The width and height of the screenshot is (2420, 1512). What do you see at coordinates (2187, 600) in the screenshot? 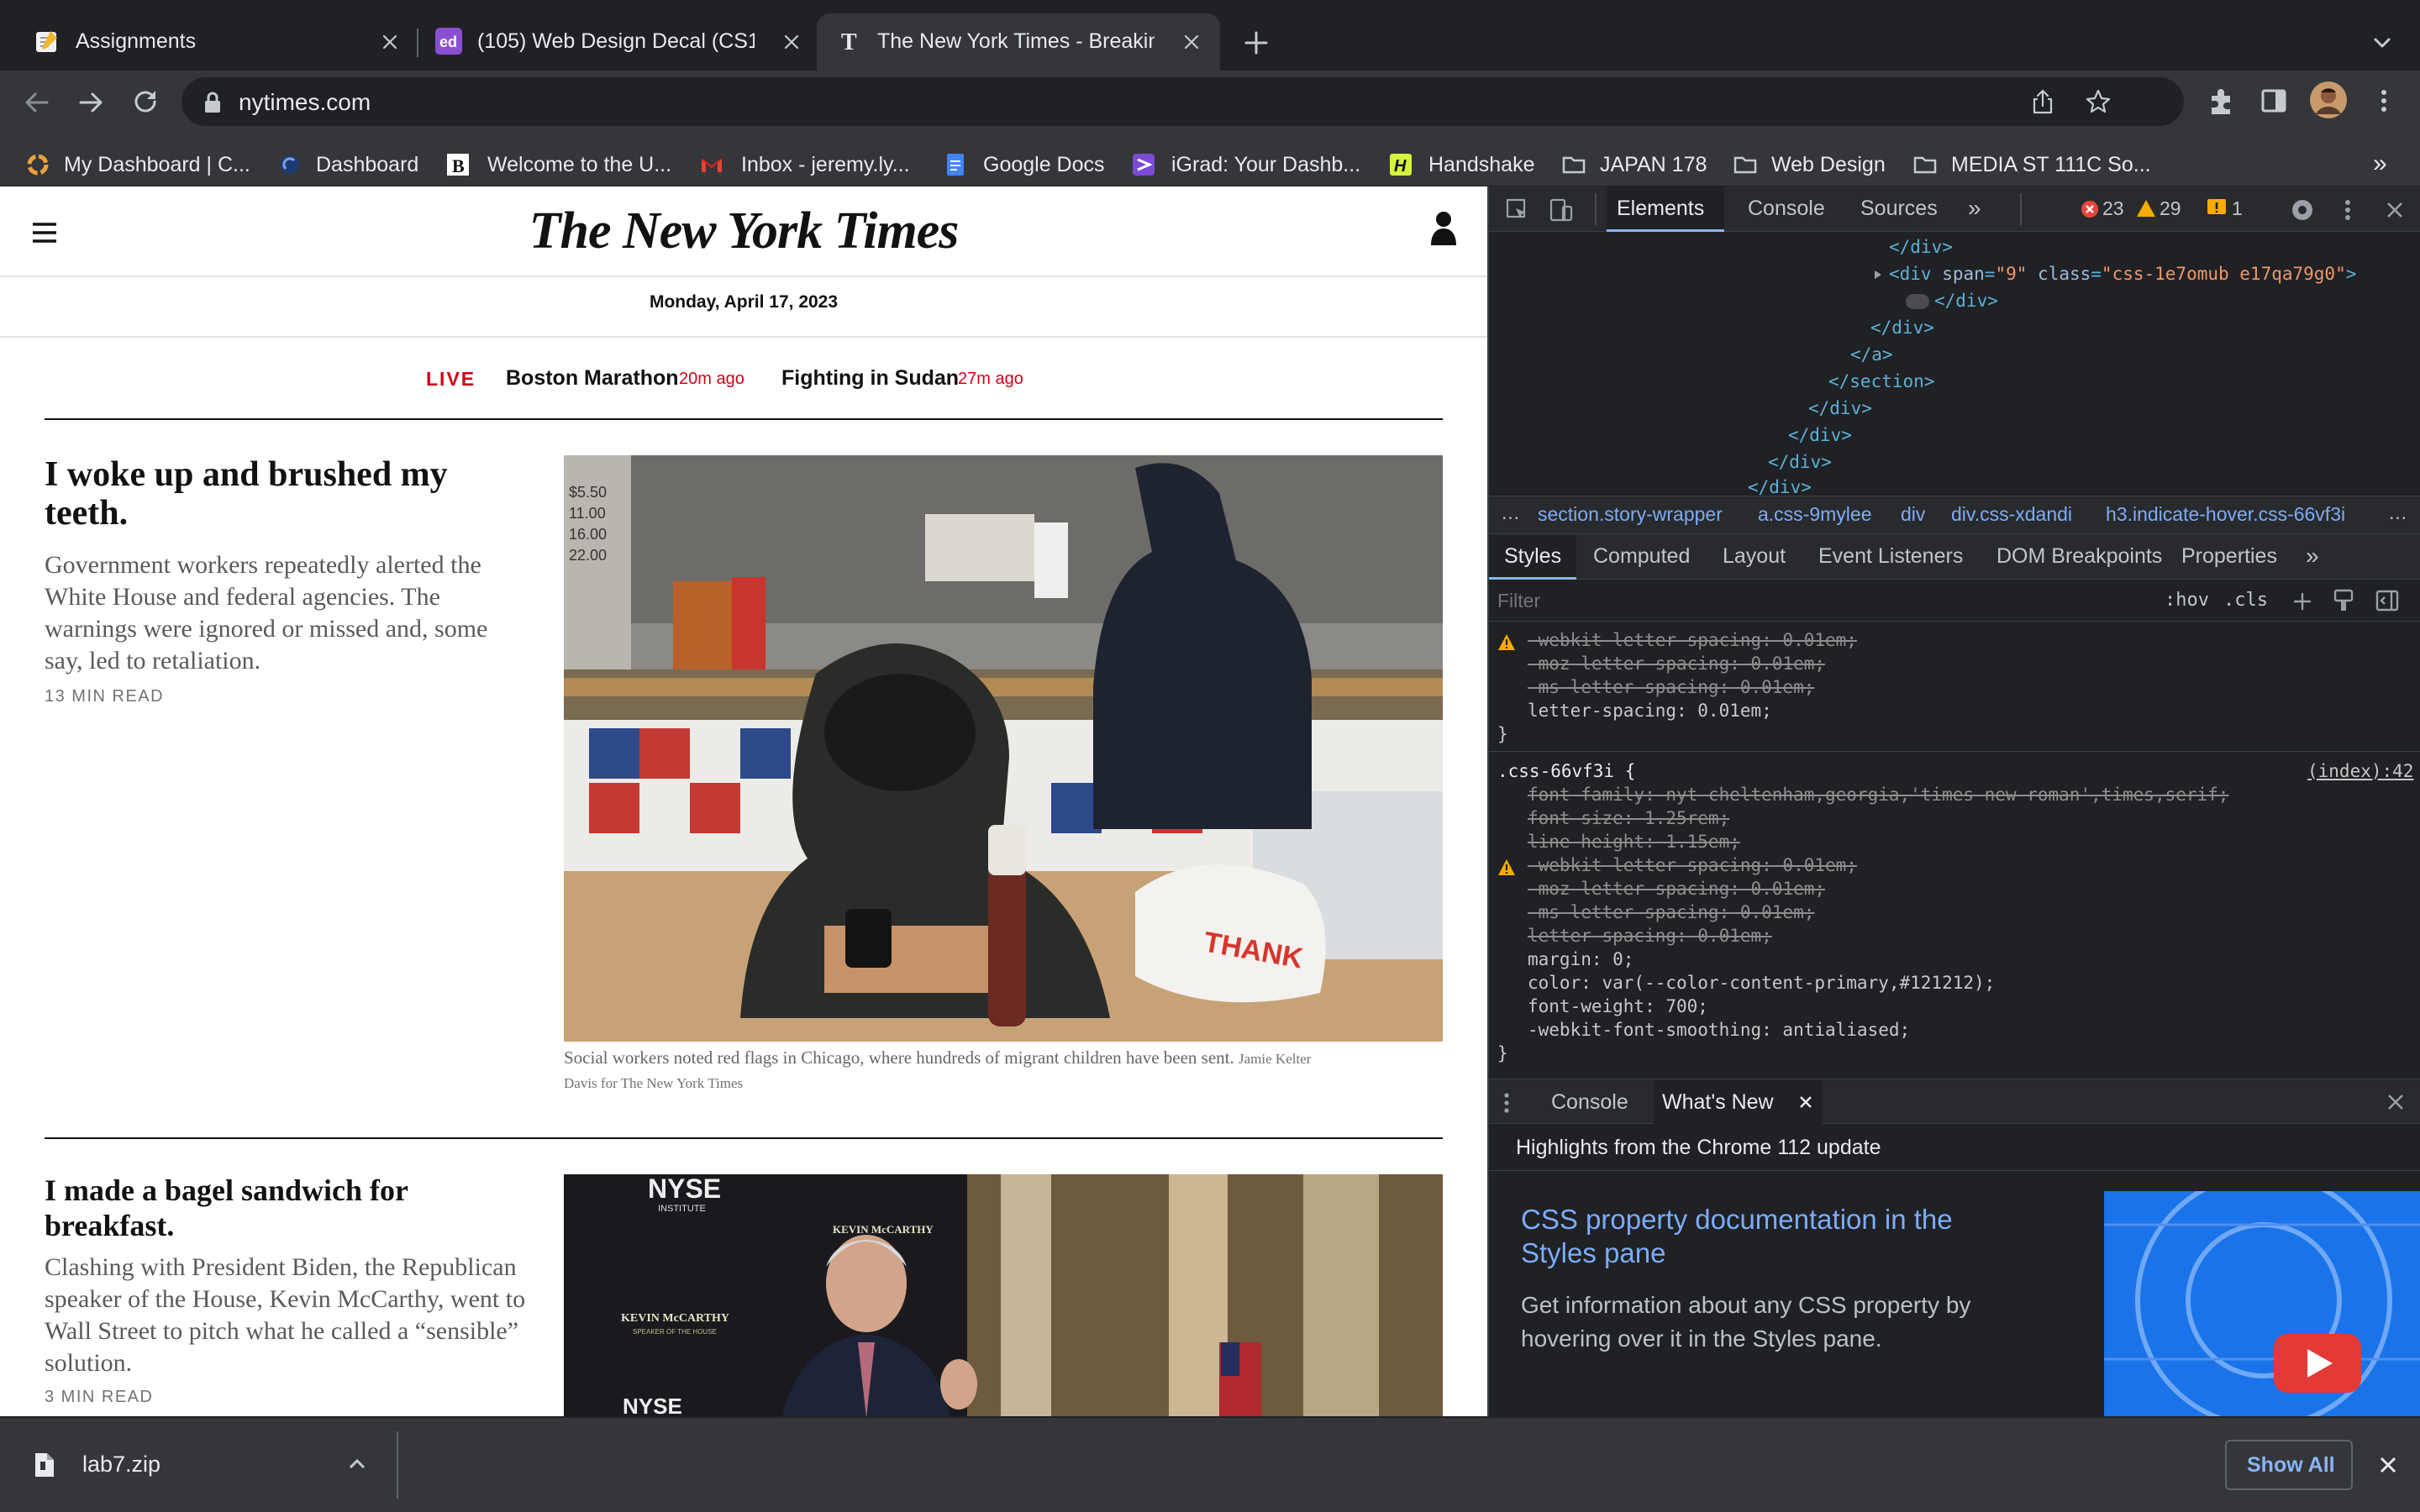
I see `hov-toggle: :hov` at bounding box center [2187, 600].